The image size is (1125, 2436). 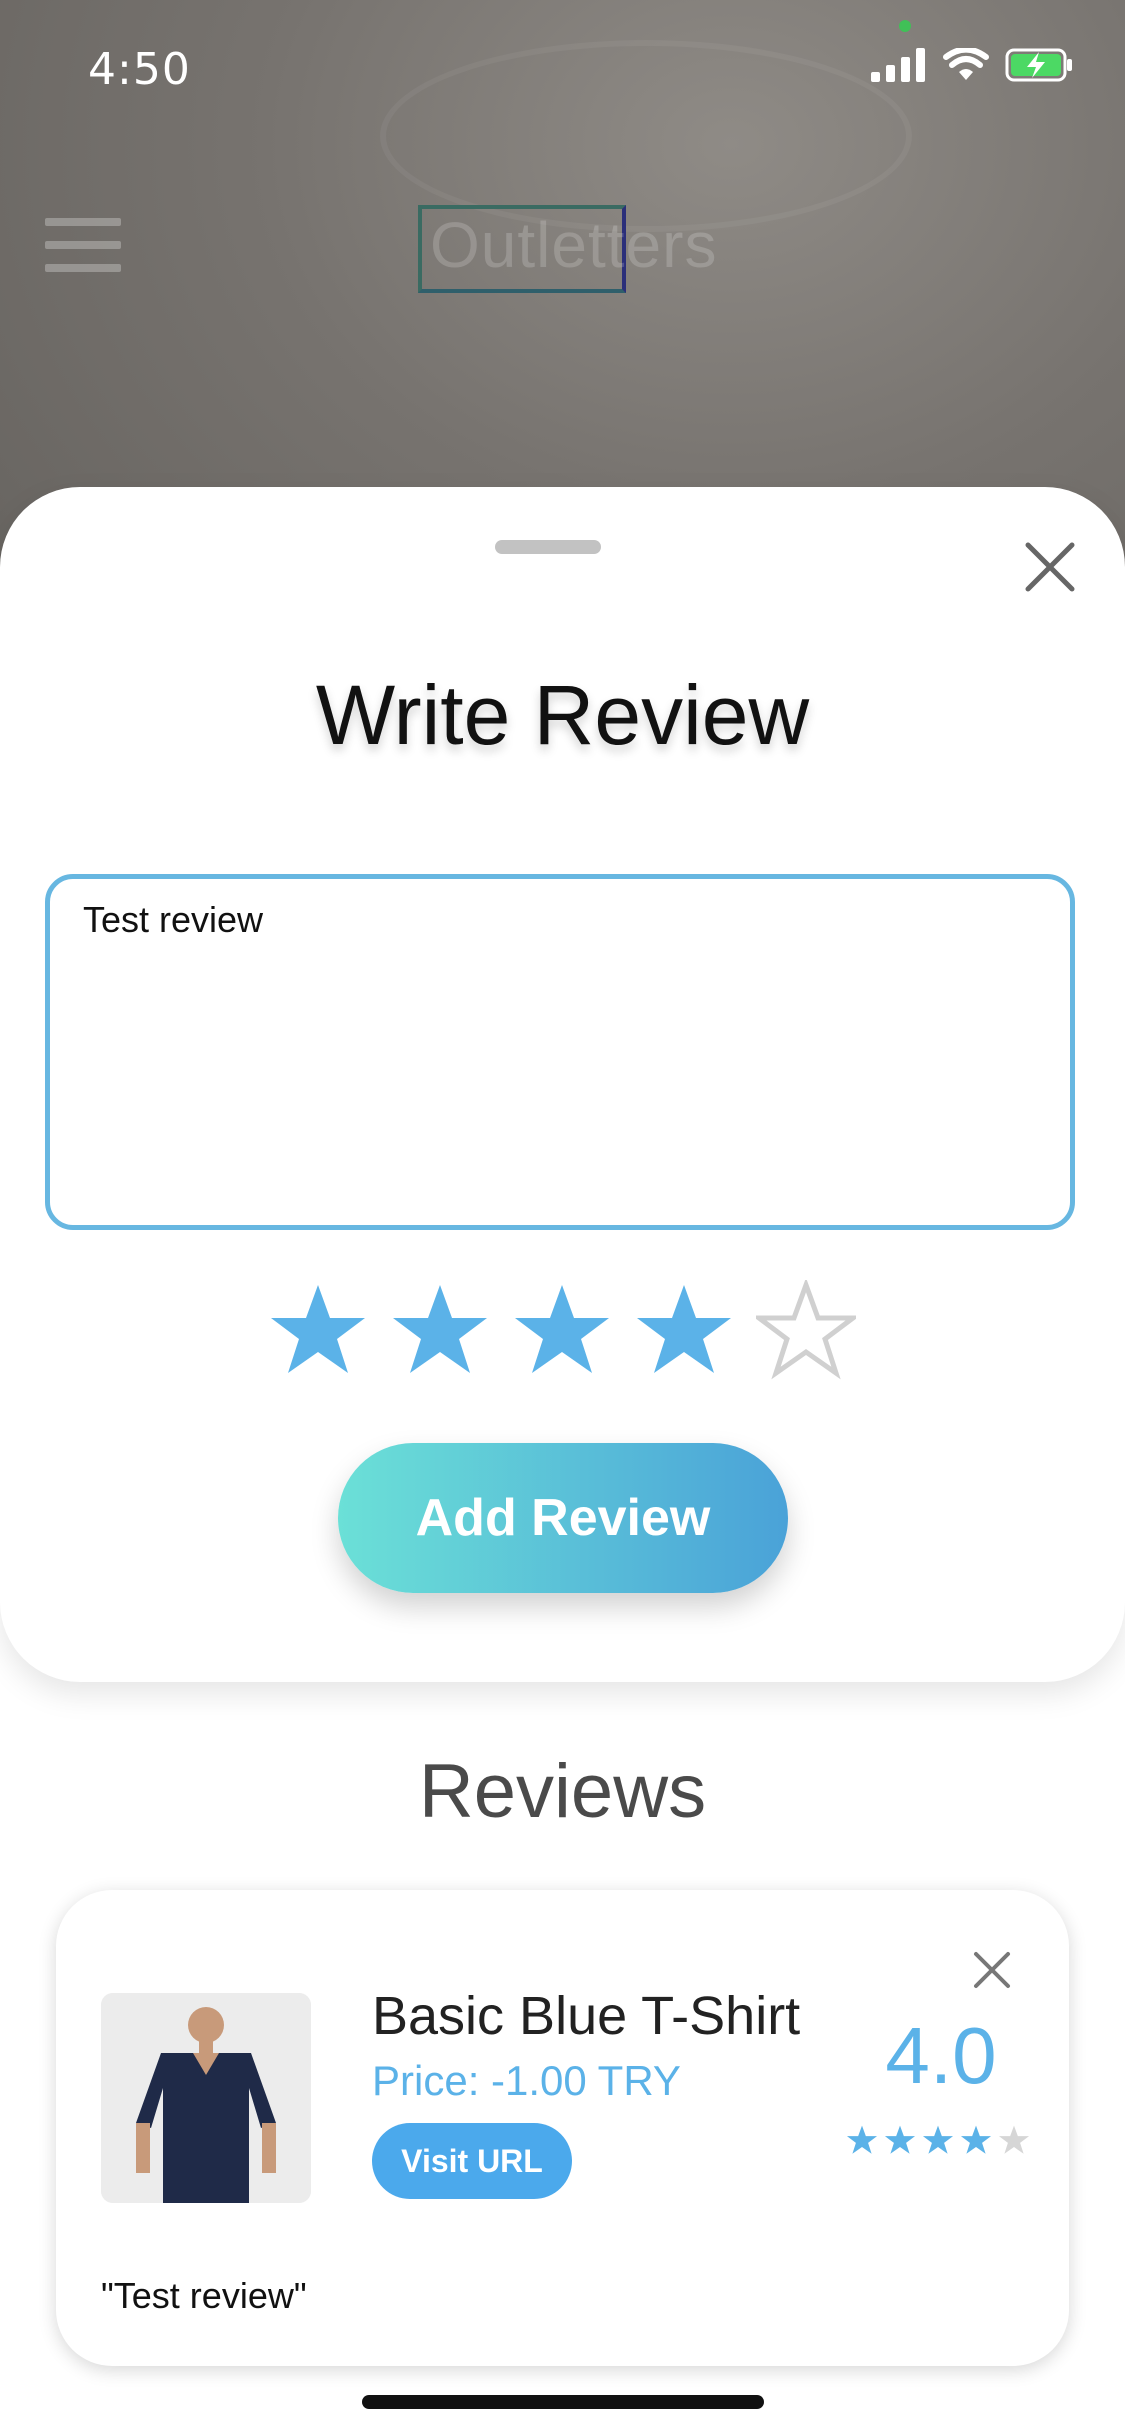 What do you see at coordinates (646, 136) in the screenshot?
I see `background-decoration` at bounding box center [646, 136].